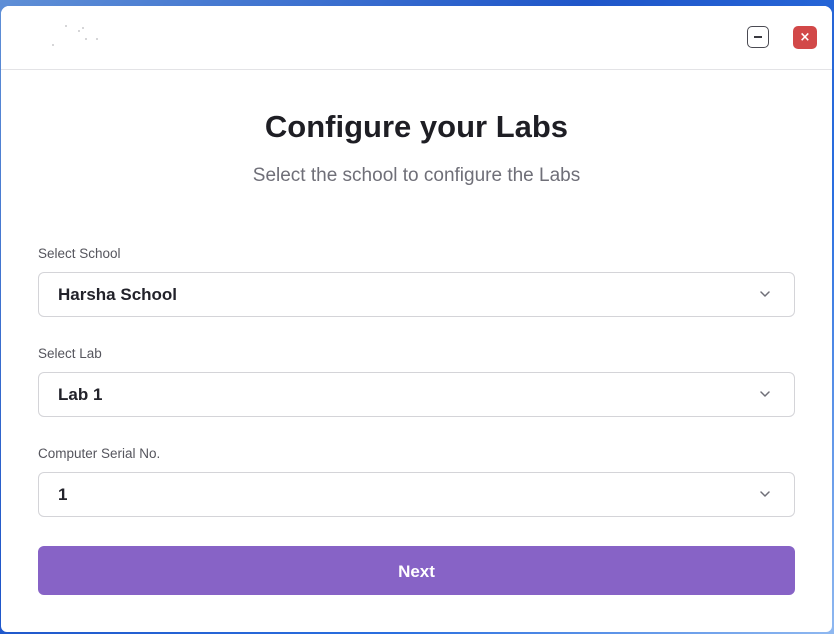 The width and height of the screenshot is (834, 634). I want to click on lab-label: Select Lab, so click(70, 353).